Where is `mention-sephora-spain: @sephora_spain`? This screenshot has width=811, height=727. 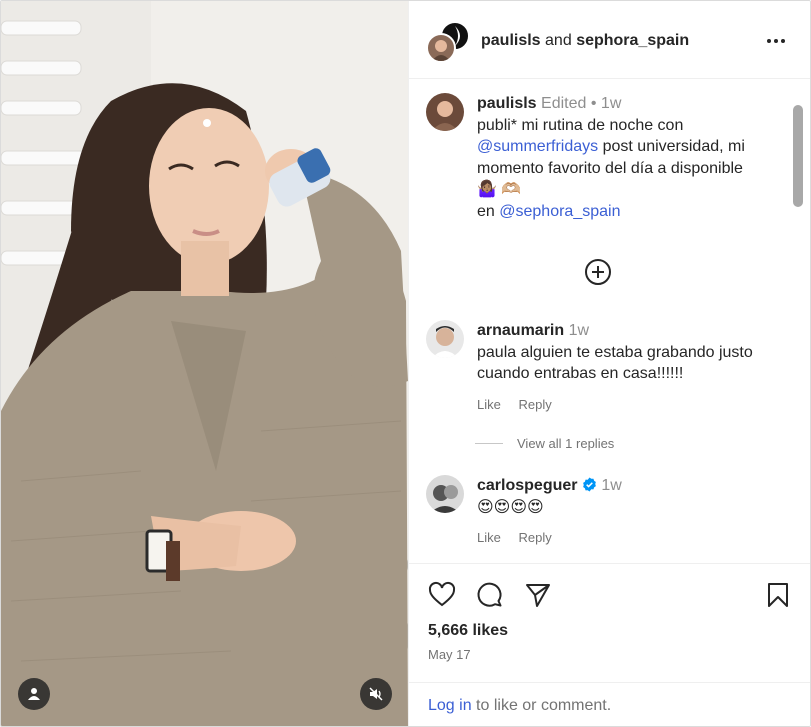
mention-sephora-spain: @sephora_spain is located at coordinates (559, 211).